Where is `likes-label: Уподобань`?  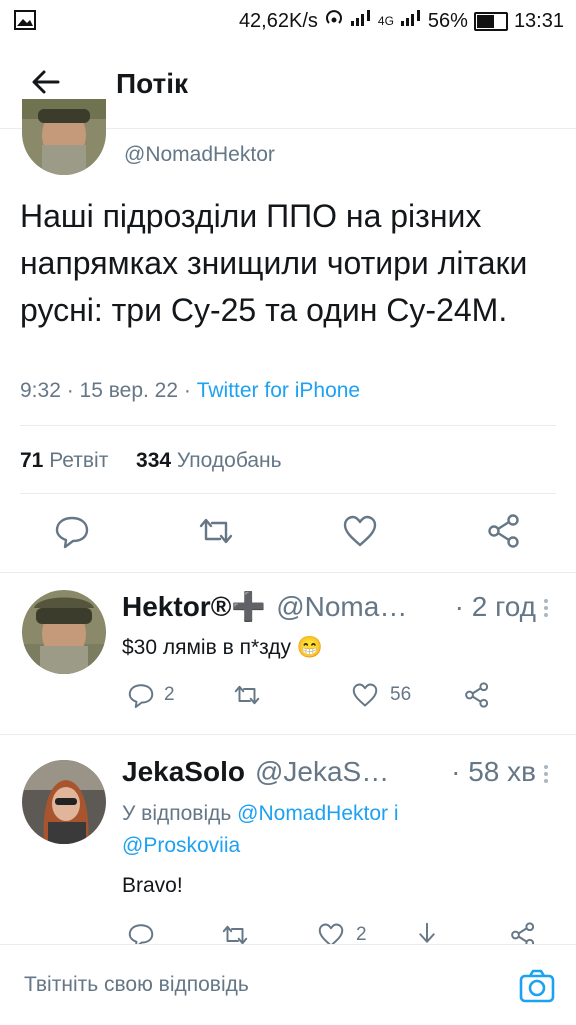 likes-label: Уподобань is located at coordinates (229, 460).